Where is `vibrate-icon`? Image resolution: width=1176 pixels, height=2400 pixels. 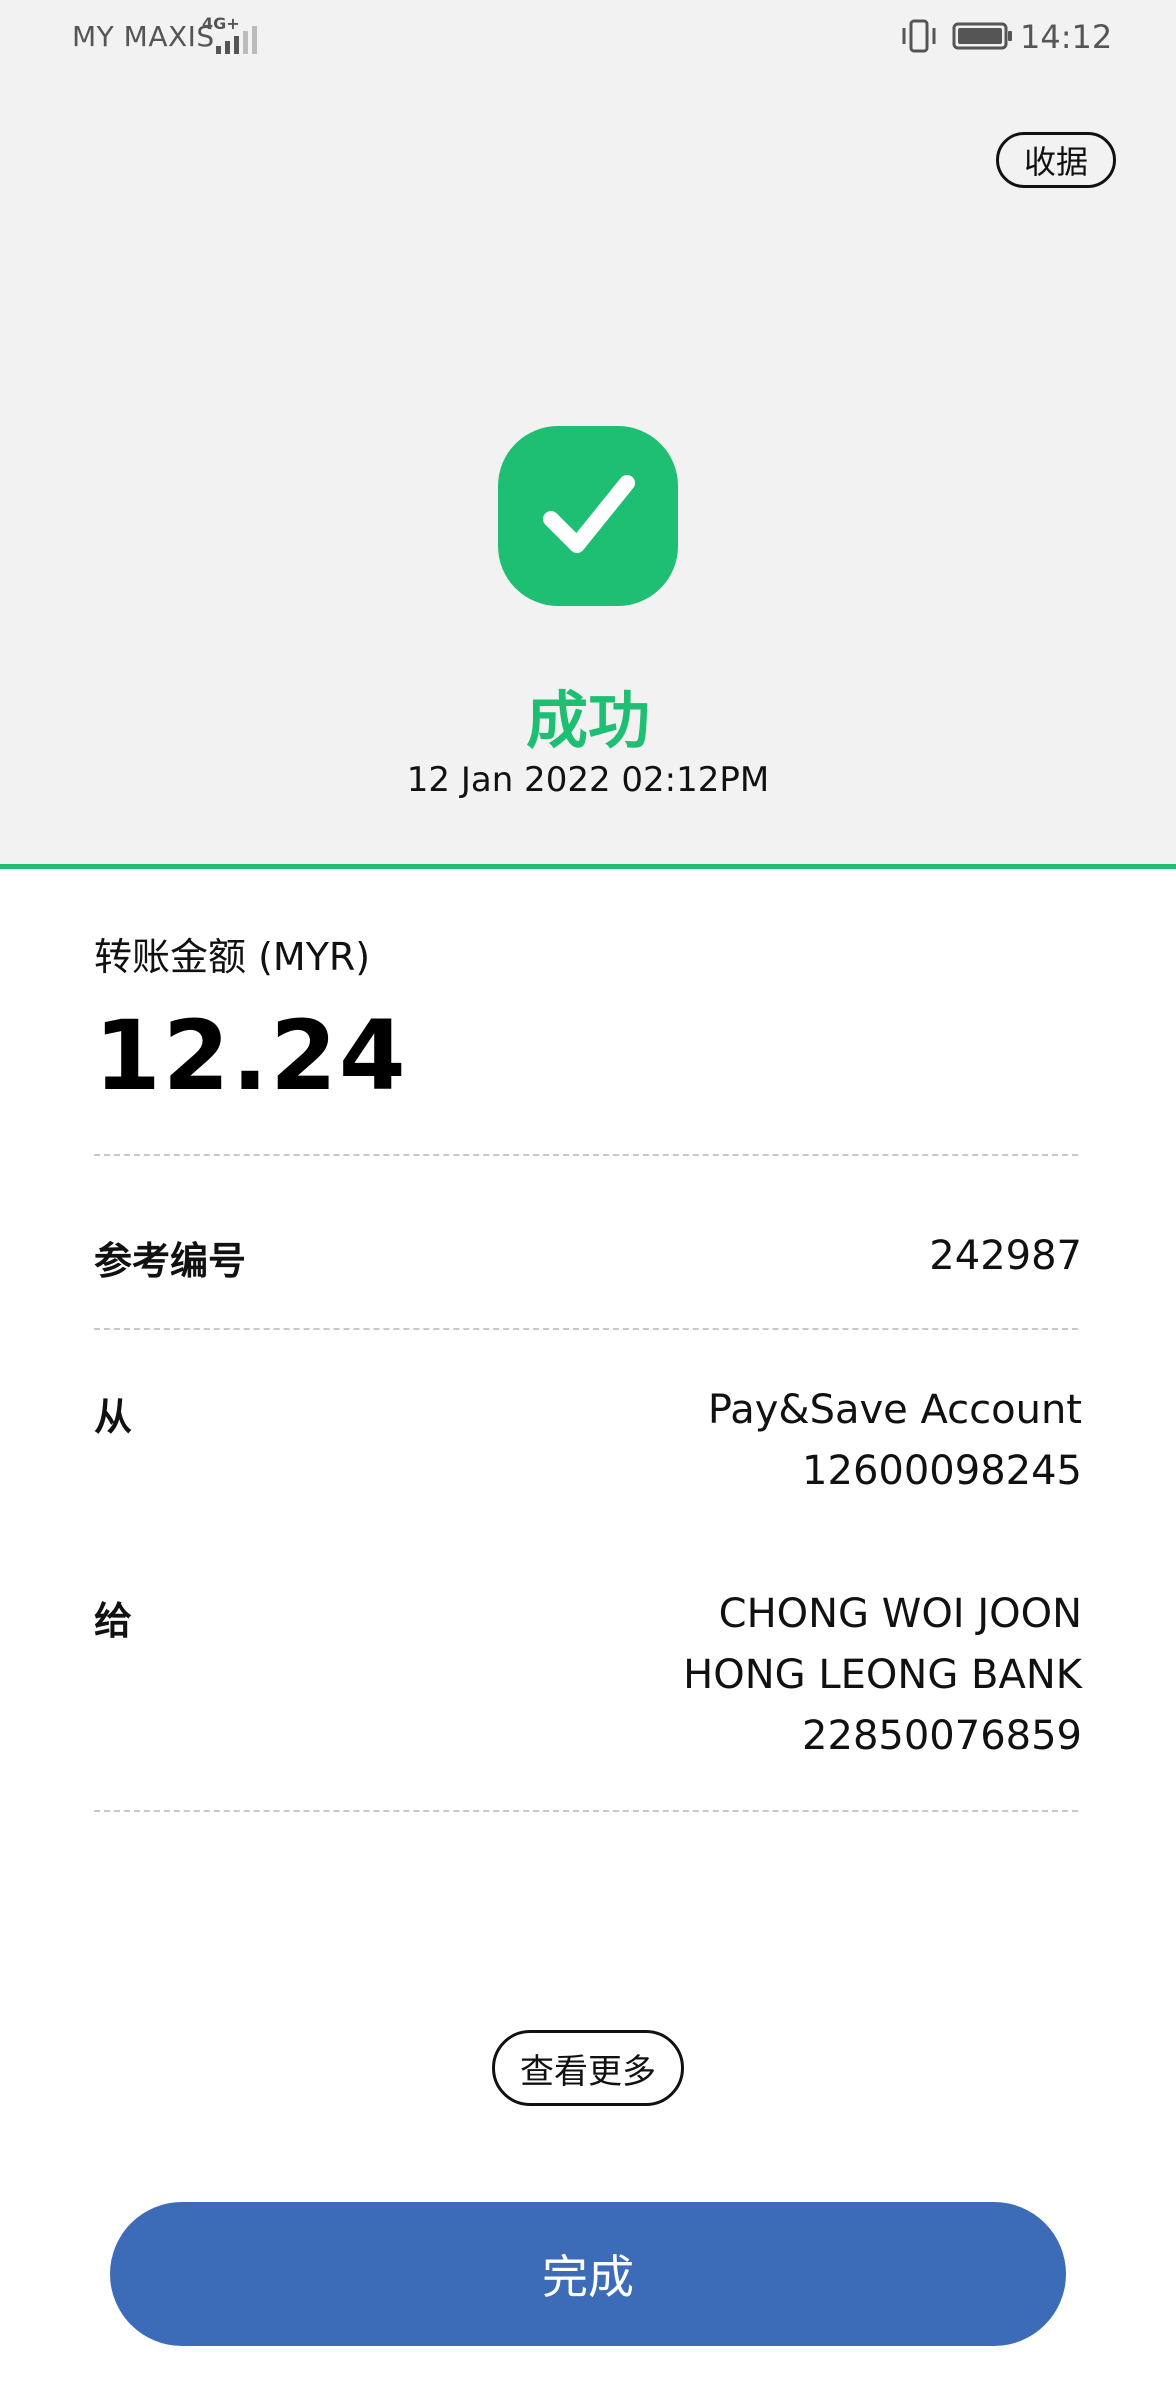 vibrate-icon is located at coordinates (919, 36).